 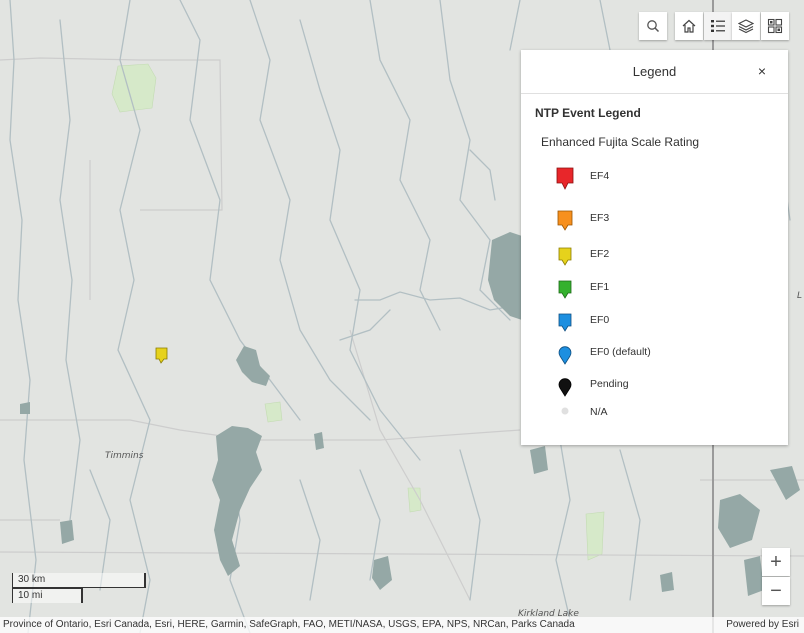 I want to click on legend-title: Legend, so click(x=654, y=71).